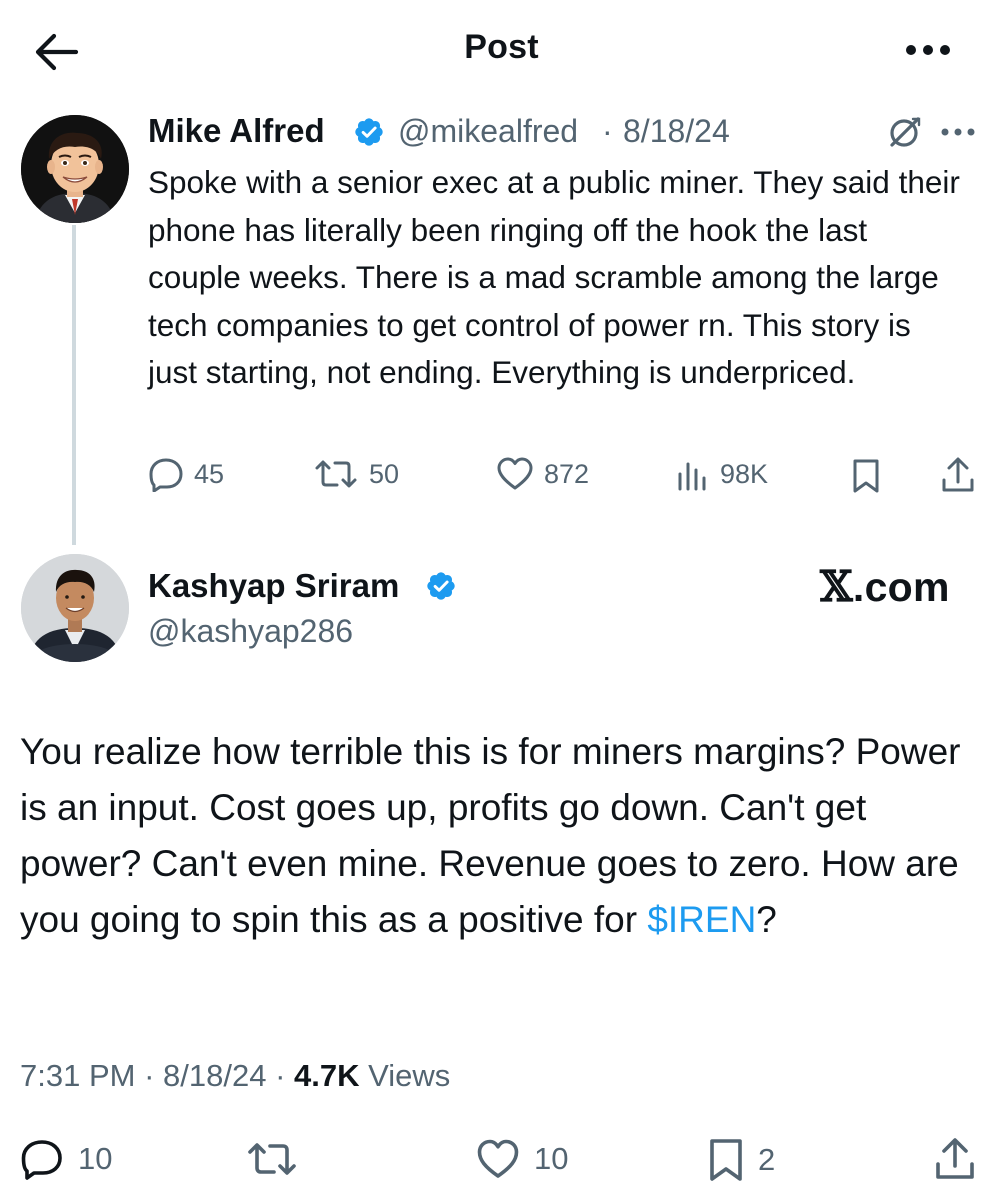  I want to click on view-count: 98K, so click(744, 473).